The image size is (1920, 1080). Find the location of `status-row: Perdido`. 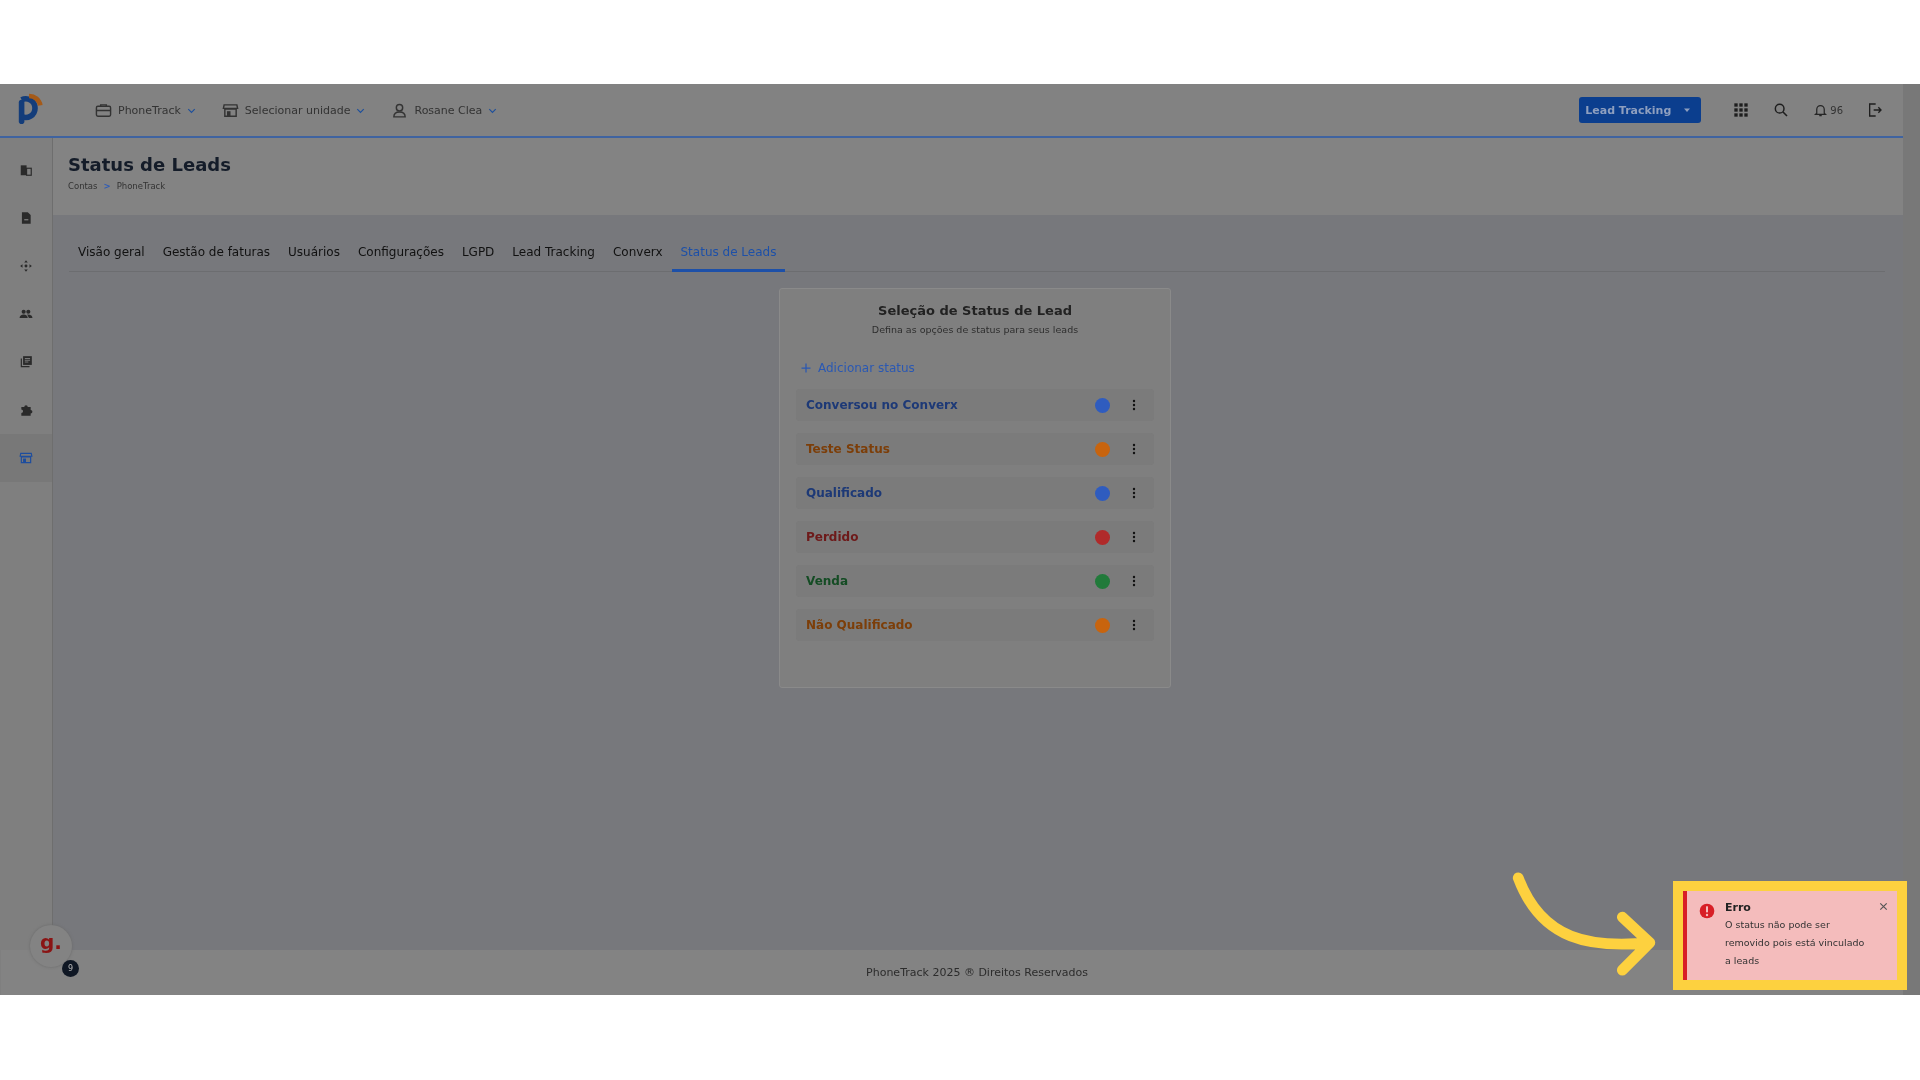

status-row: Perdido is located at coordinates (975, 537).